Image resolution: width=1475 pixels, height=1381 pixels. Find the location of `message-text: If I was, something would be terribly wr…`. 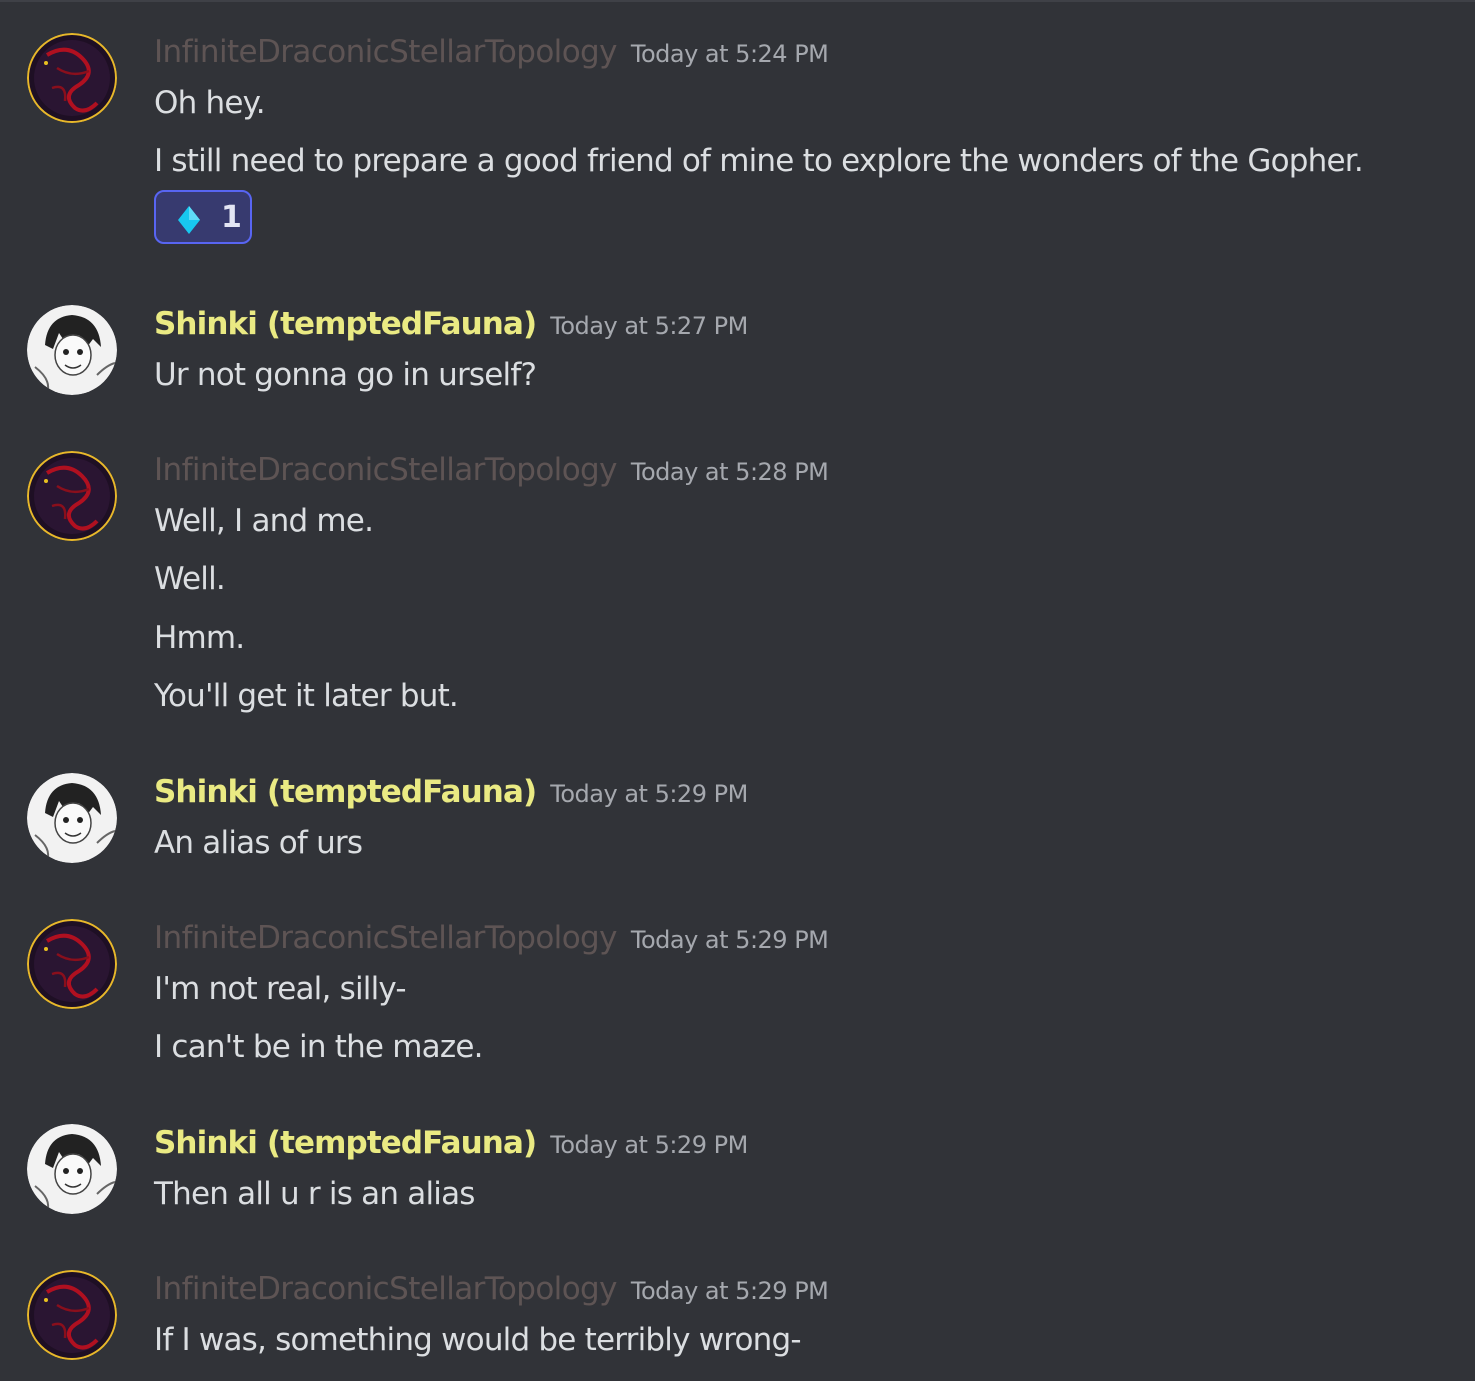

message-text: If I was, something would be terribly wr… is located at coordinates (478, 1340).